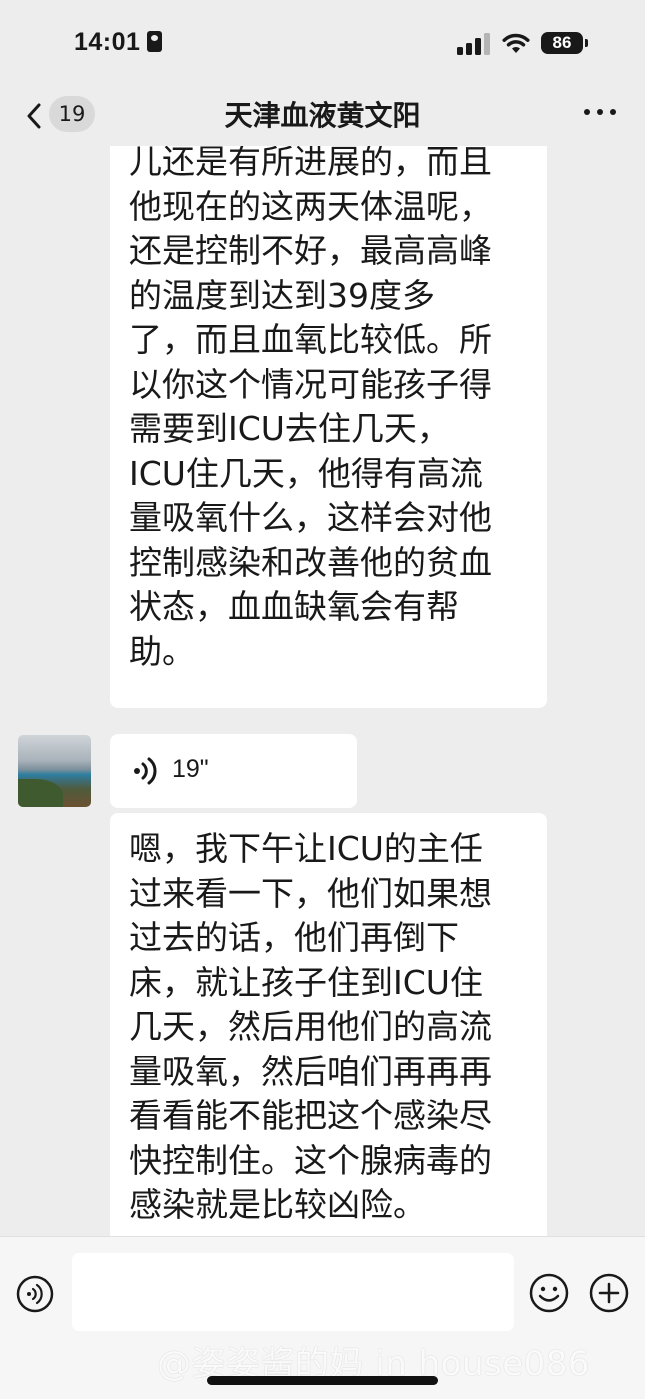  Describe the element at coordinates (54, 771) in the screenshot. I see `avatar` at that location.